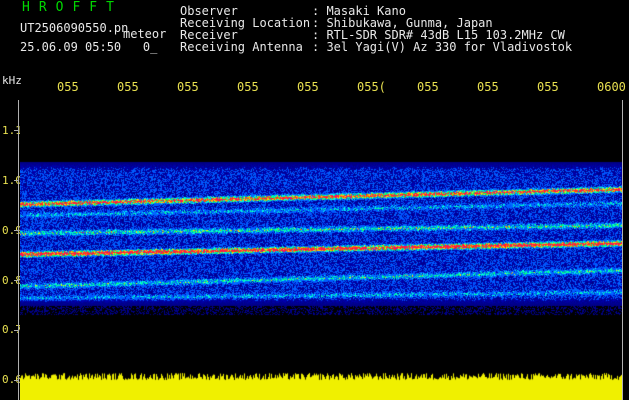 The image size is (629, 400). I want to click on date: 25.06.09, so click(49, 47).